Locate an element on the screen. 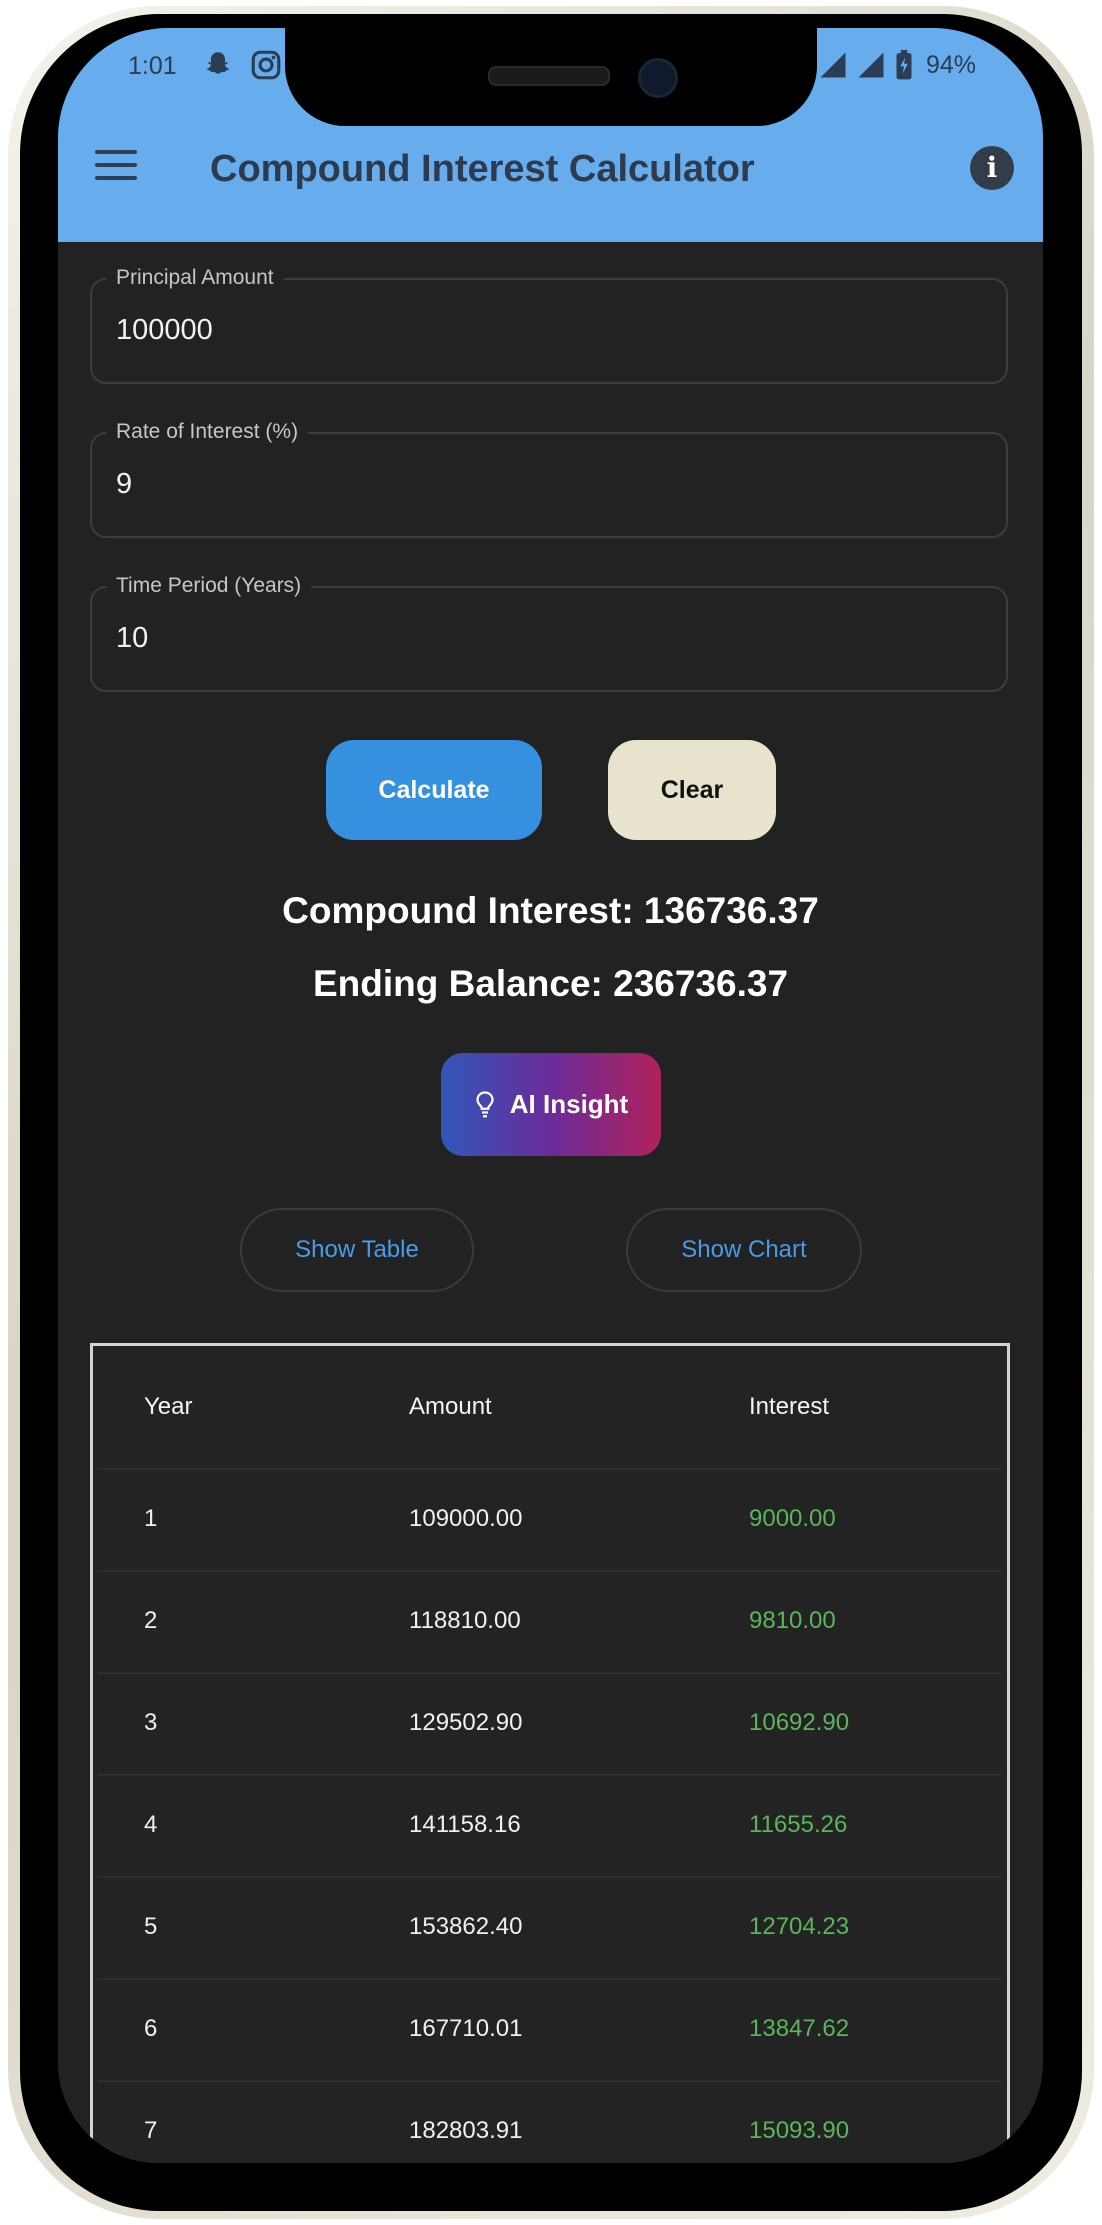  cell-amount: 109000.00 is located at coordinates (466, 1518).